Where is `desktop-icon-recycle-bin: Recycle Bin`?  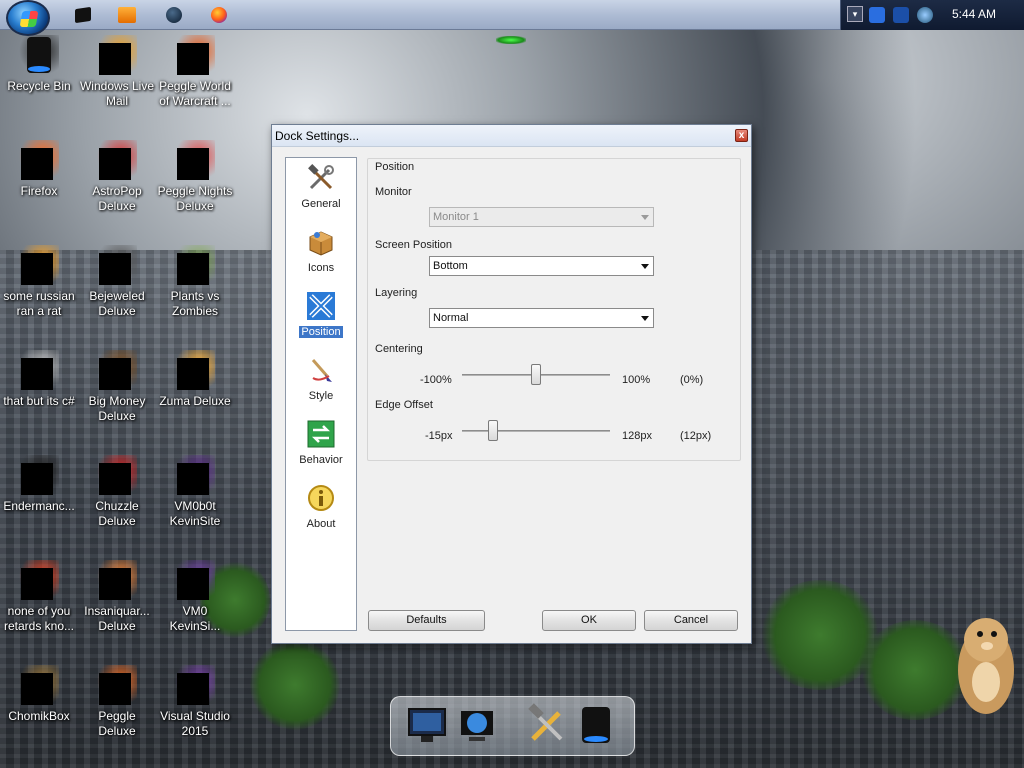 desktop-icon-recycle-bin: Recycle Bin is located at coordinates (39, 64).